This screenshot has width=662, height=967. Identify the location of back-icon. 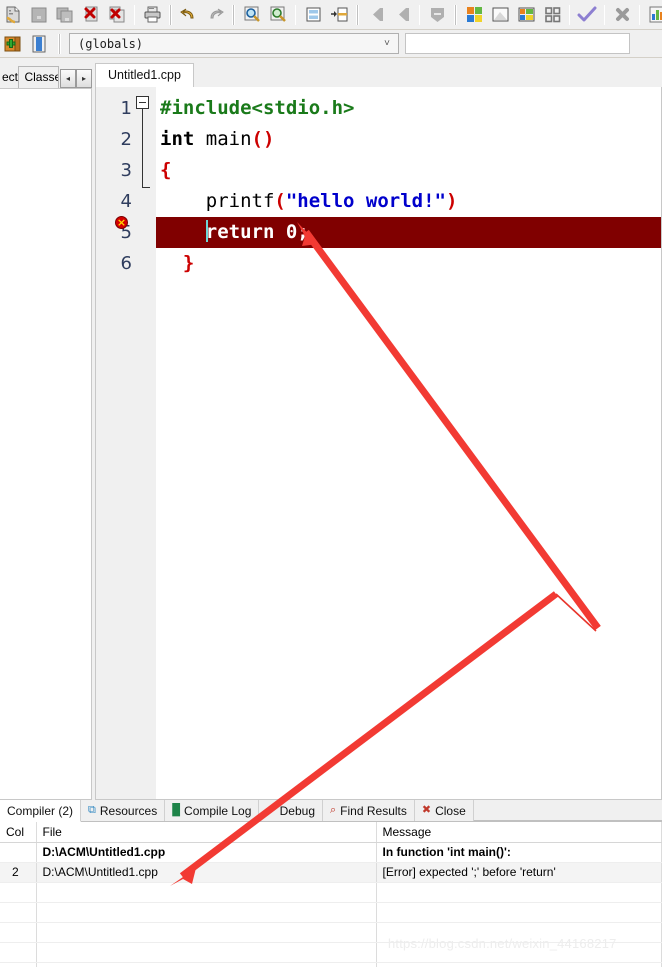
(376, 15).